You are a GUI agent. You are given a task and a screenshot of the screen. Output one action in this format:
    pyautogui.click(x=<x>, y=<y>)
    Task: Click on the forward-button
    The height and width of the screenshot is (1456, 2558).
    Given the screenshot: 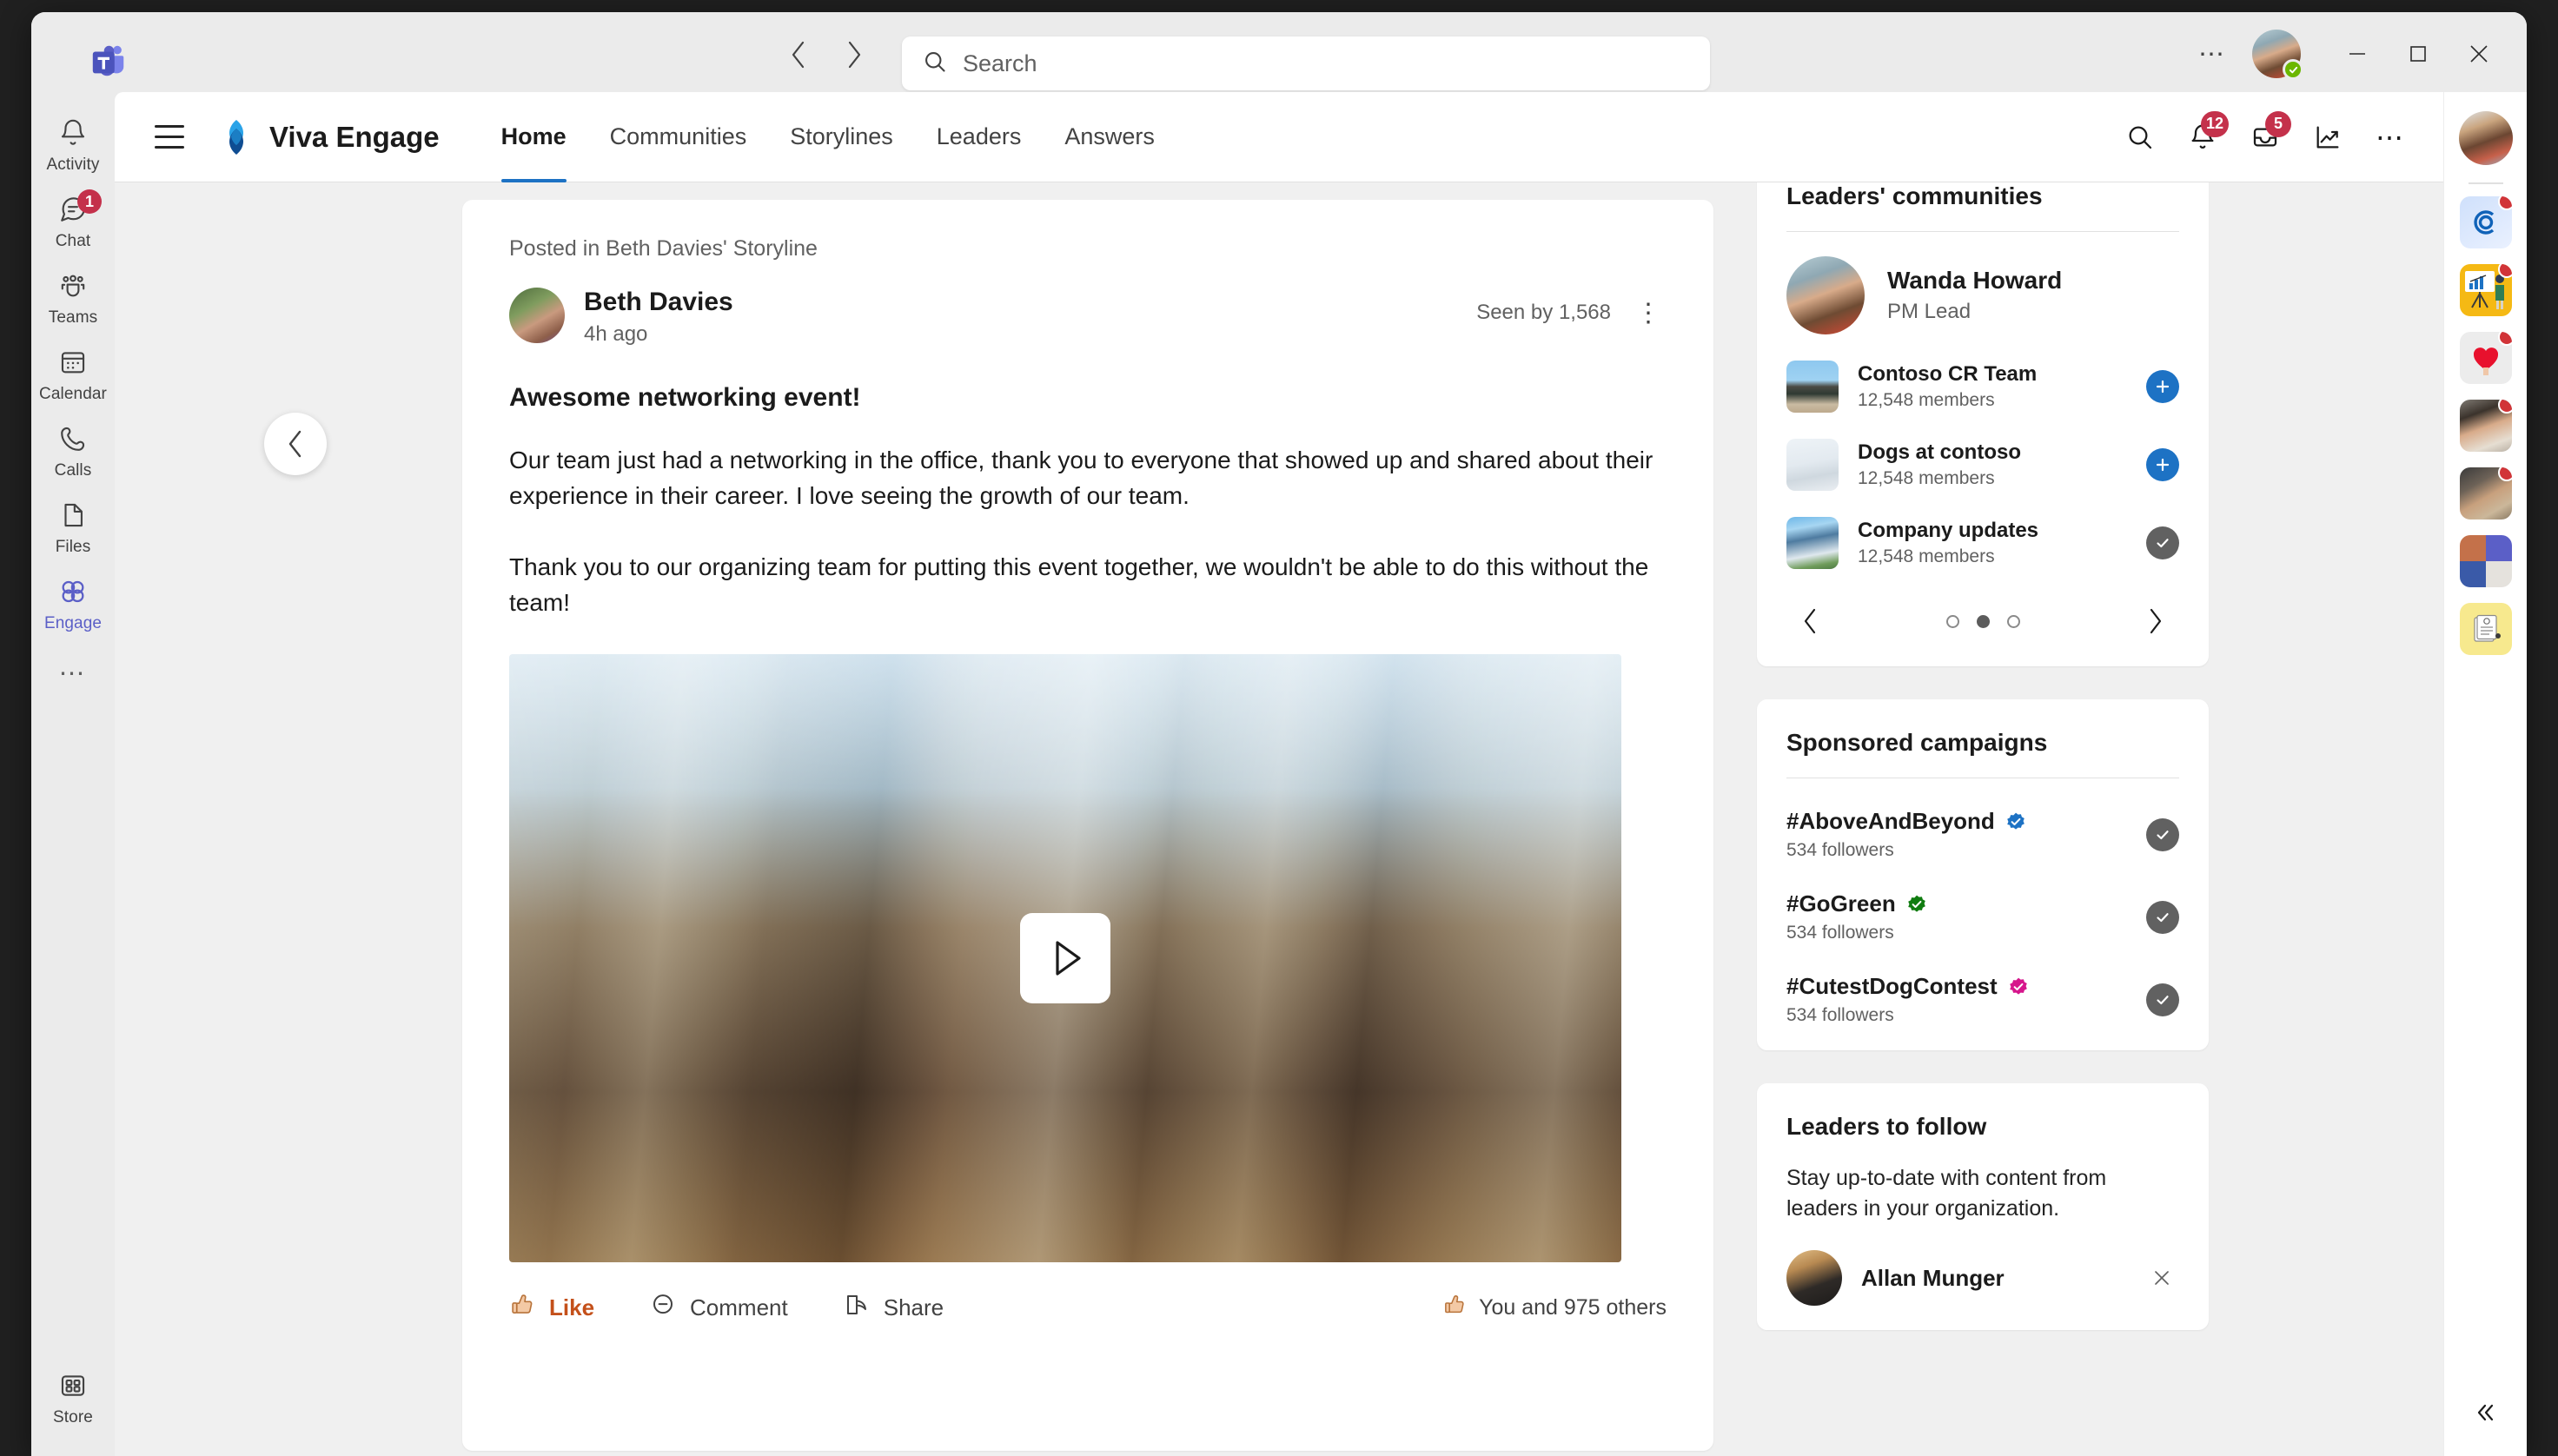 What is the action you would take?
    pyautogui.click(x=854, y=54)
    